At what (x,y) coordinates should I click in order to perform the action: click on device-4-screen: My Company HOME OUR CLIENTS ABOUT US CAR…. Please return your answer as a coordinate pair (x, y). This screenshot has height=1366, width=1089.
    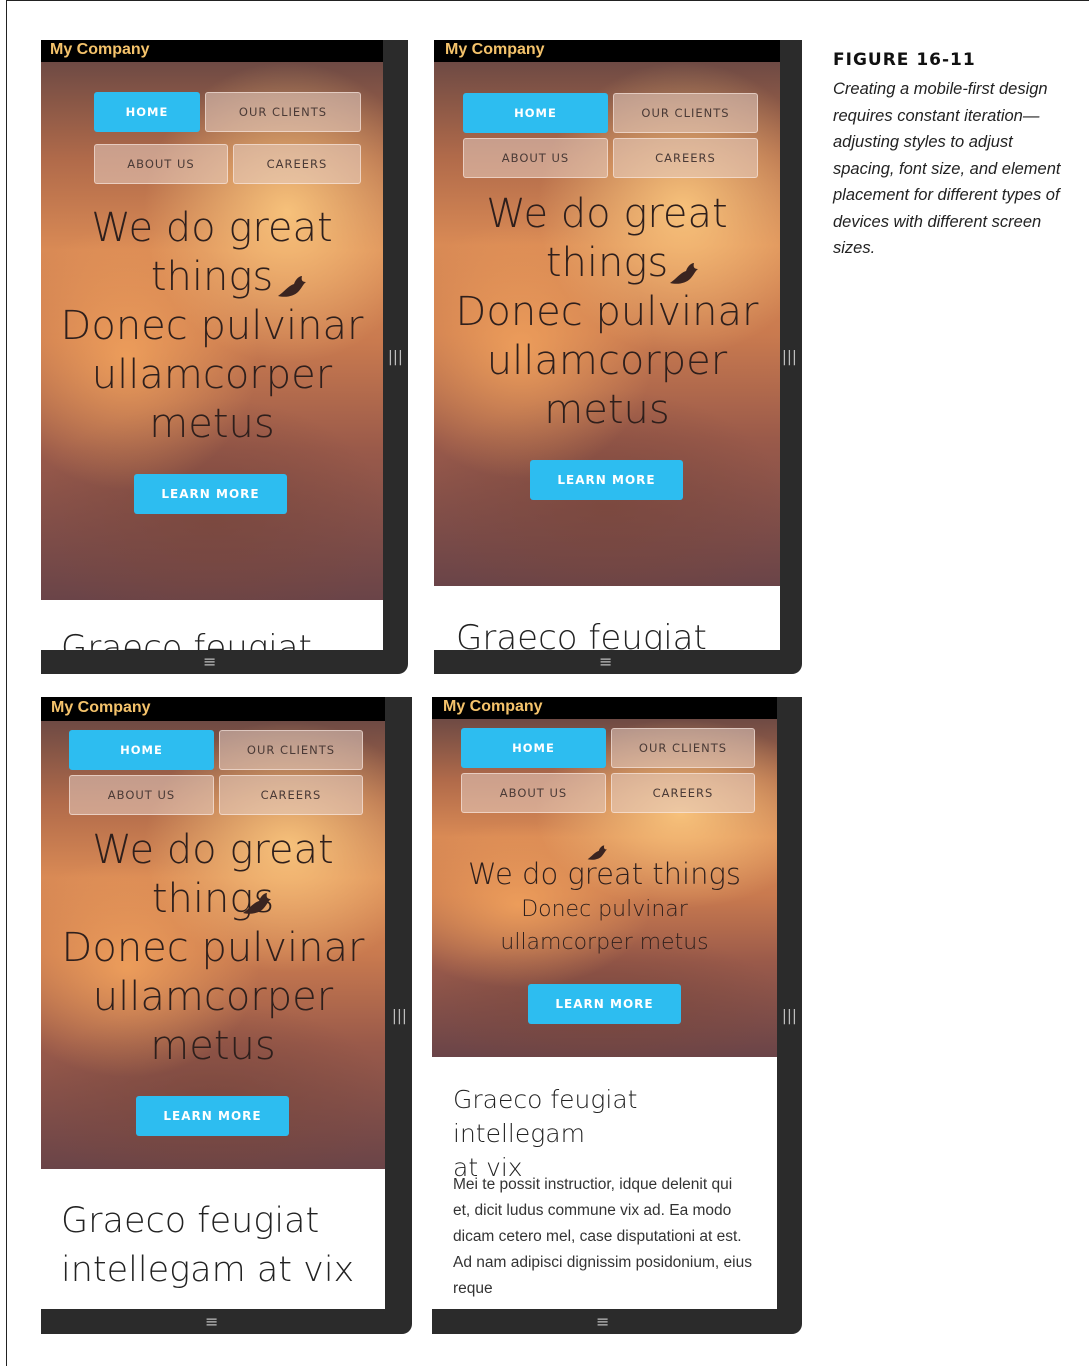
    Looking at the image, I should click on (604, 1003).